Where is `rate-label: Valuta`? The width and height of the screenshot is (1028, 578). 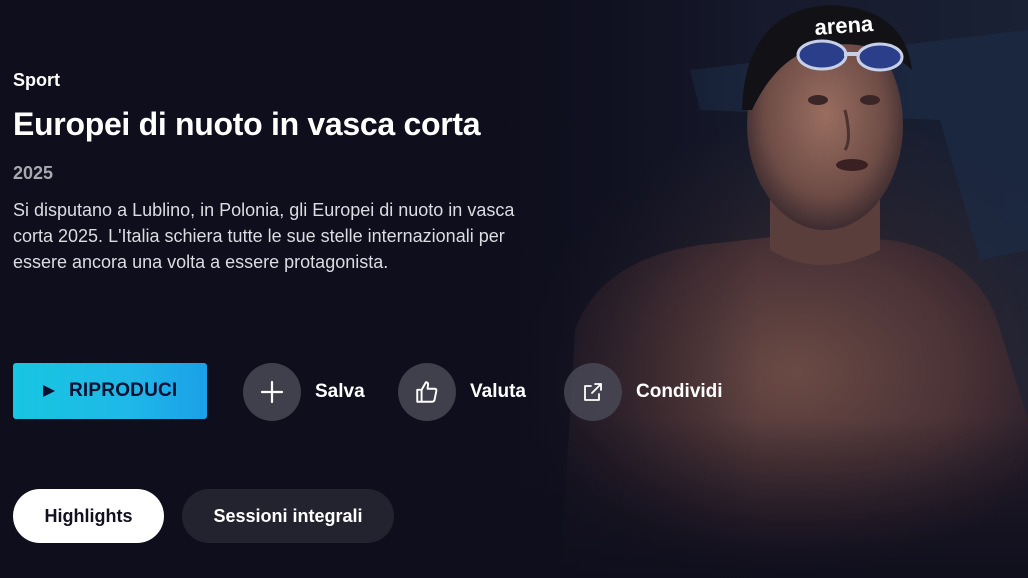
rate-label: Valuta is located at coordinates (498, 391).